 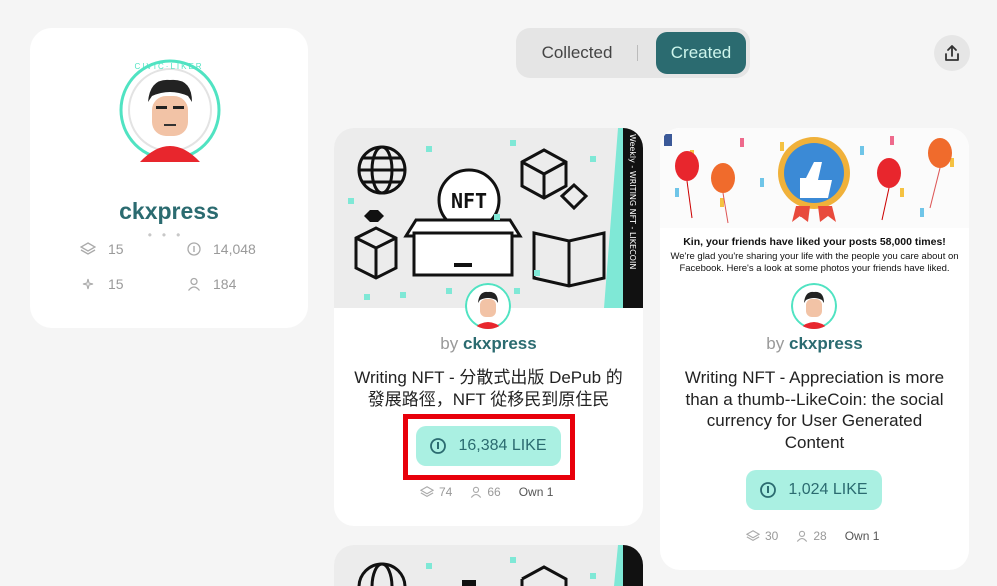 I want to click on nft-cover-image, so click(x=488, y=565).